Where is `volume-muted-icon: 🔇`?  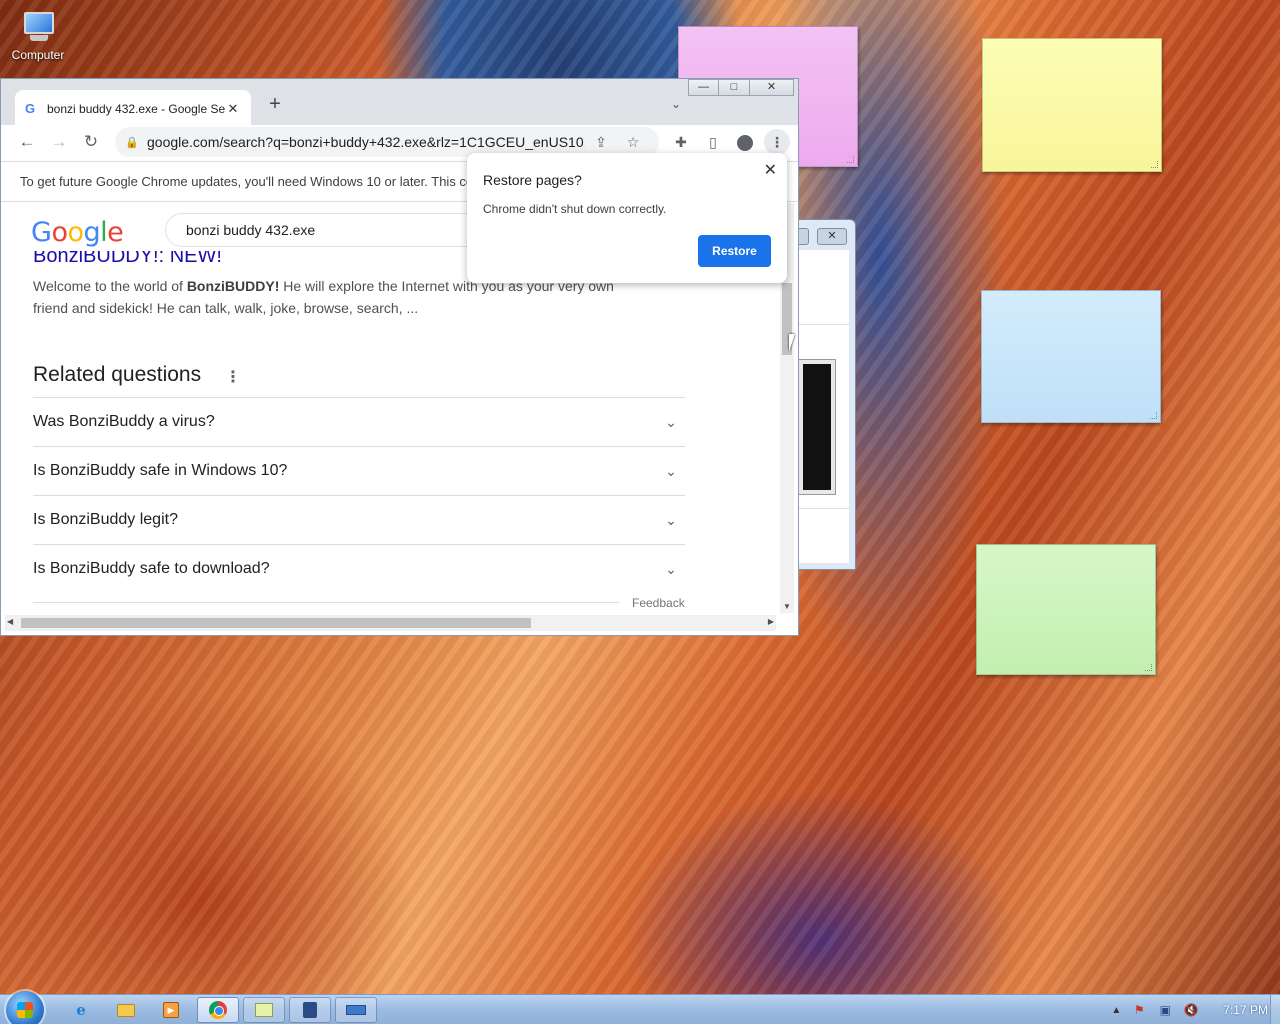
volume-muted-icon: 🔇 is located at coordinates (1191, 1010).